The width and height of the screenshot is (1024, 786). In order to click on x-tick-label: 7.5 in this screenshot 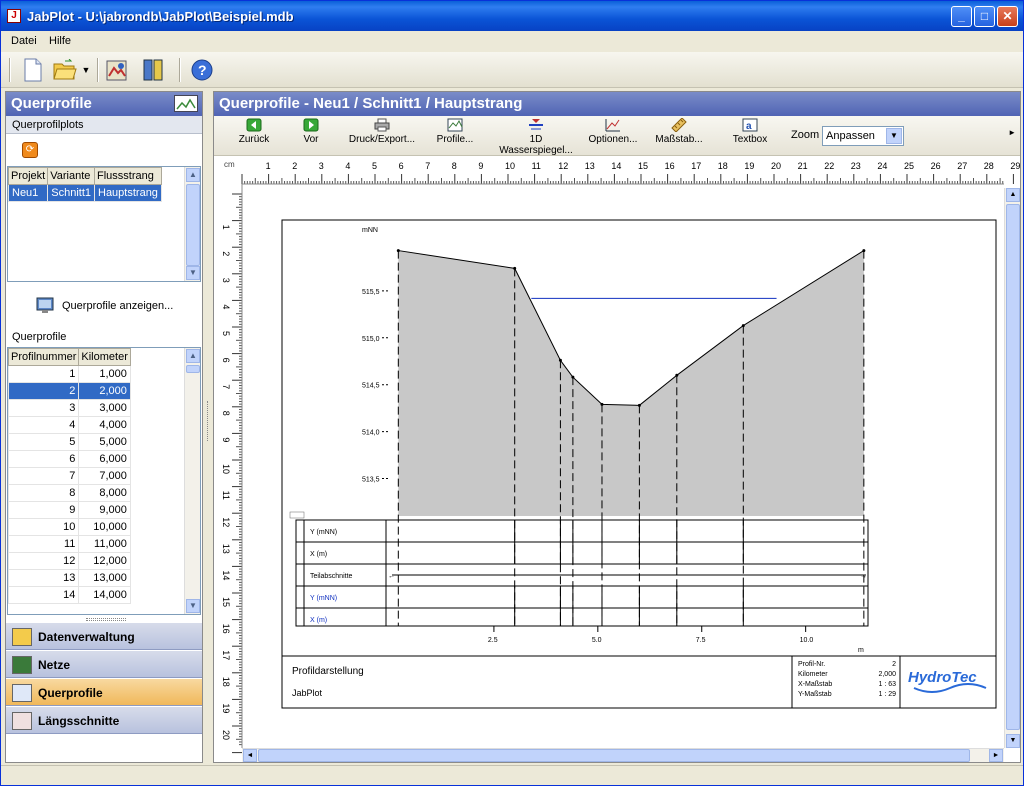, I will do `click(701, 640)`.